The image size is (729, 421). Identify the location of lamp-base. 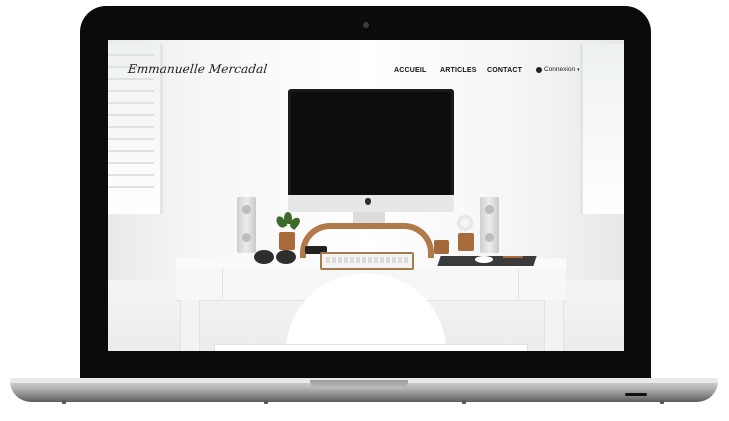
(466, 242).